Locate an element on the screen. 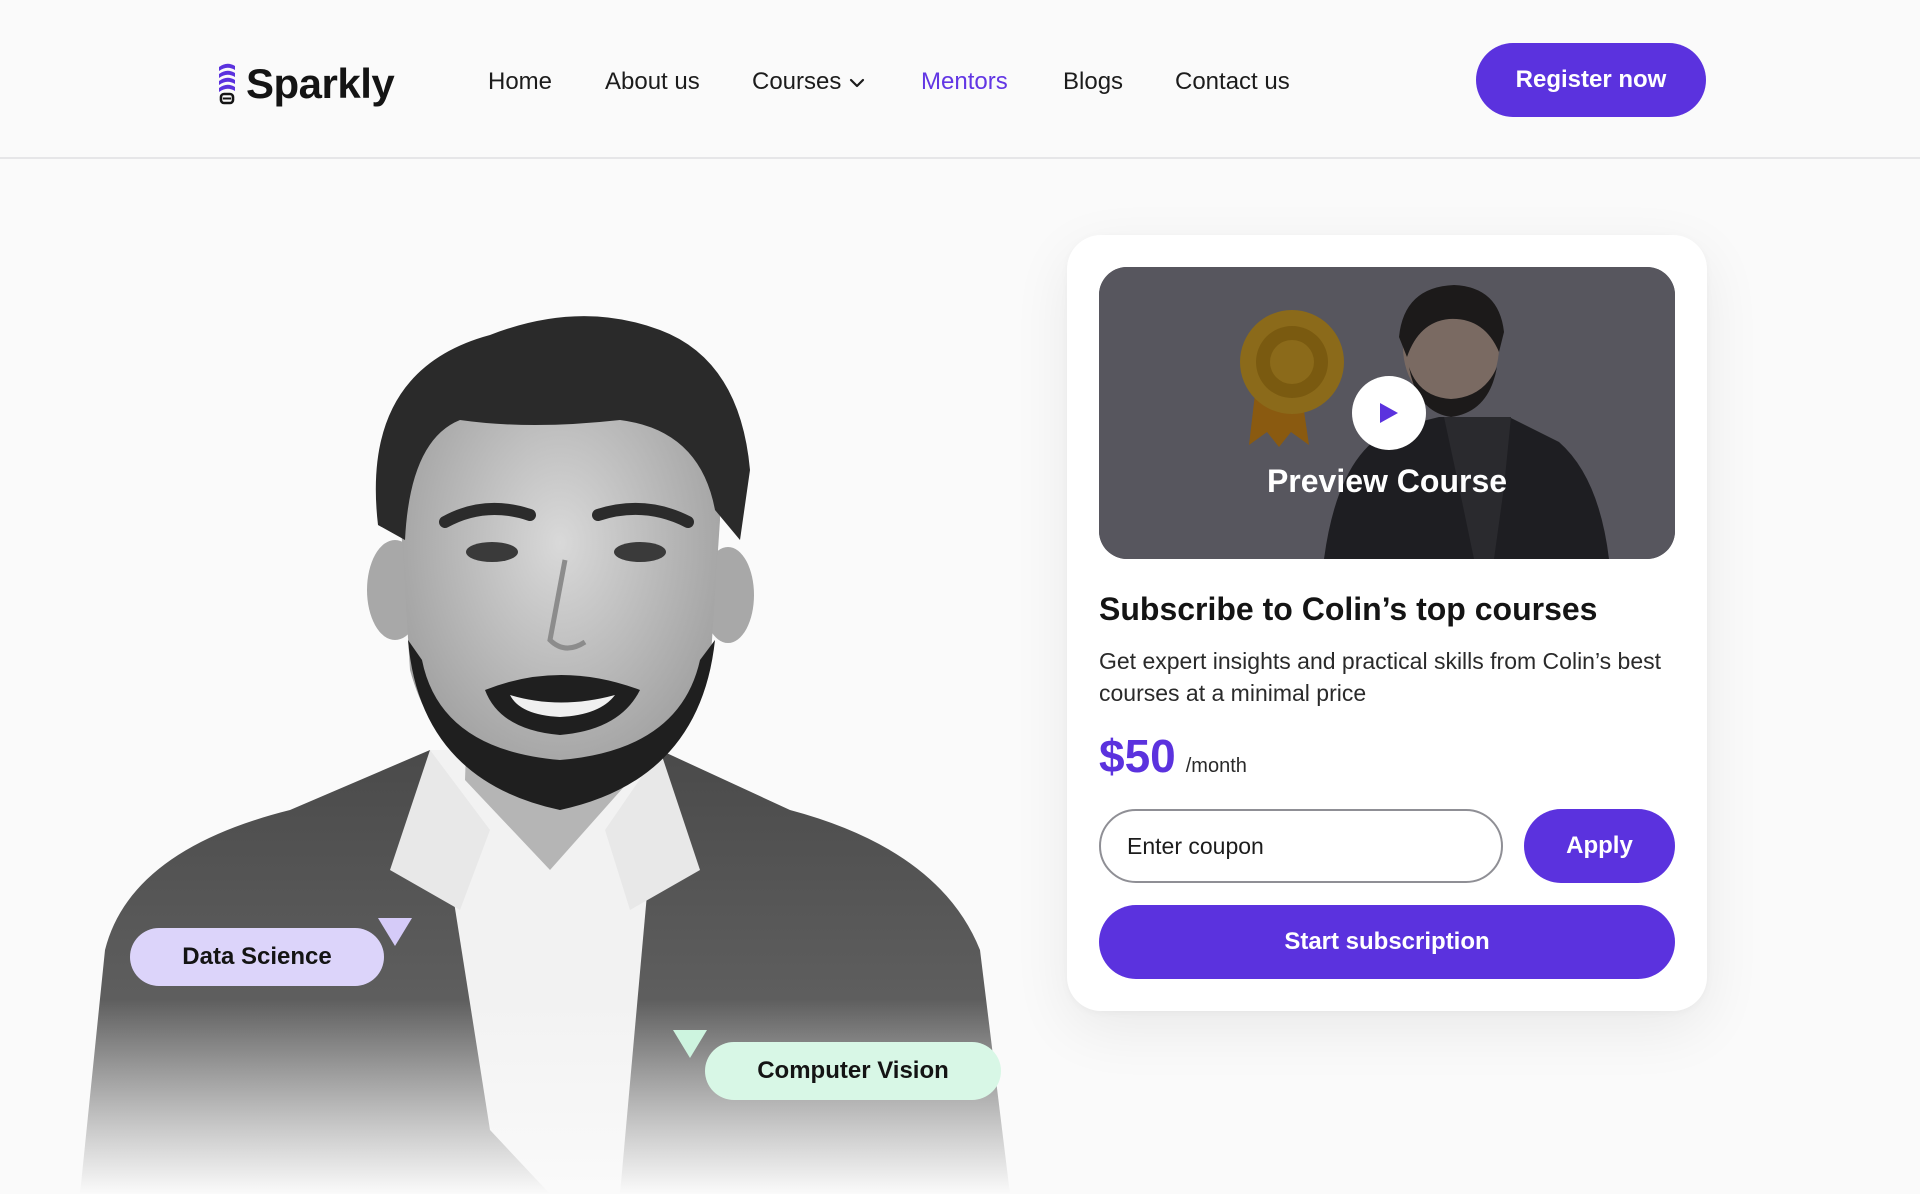 The image size is (1920, 1194). price-period: /month is located at coordinates (1216, 766).